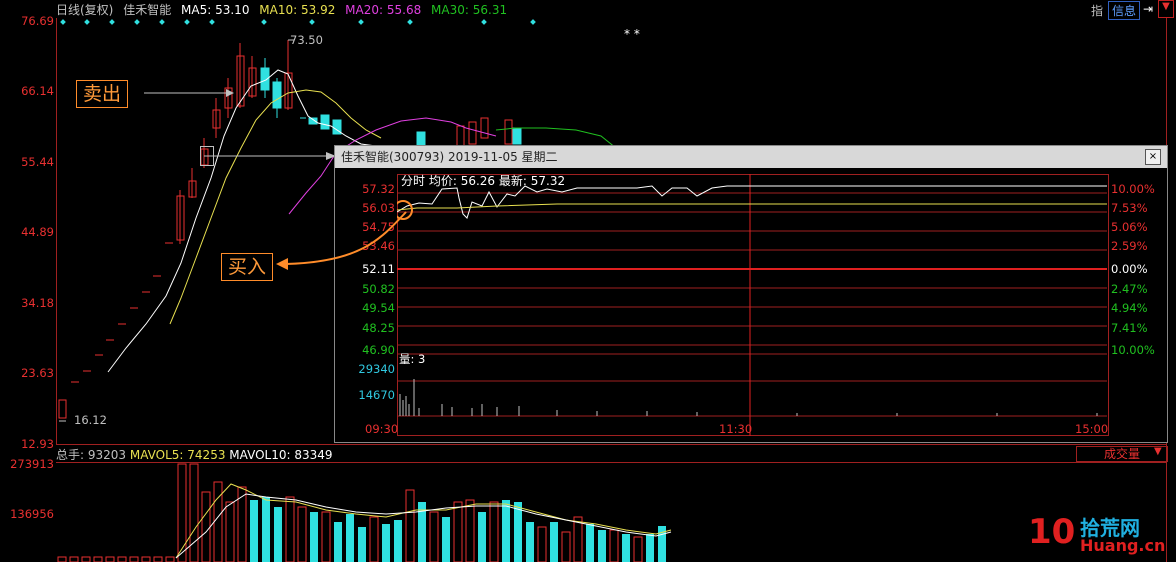 The height and width of the screenshot is (562, 1176). I want to click on high-label: 73.50, so click(306, 40).